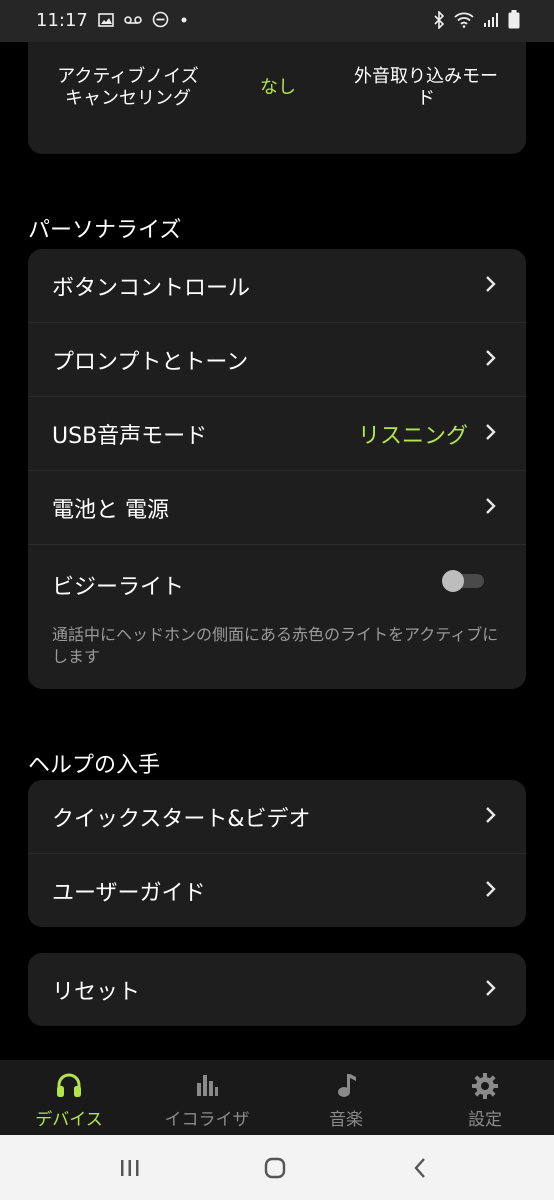 This screenshot has width=554, height=1200. What do you see at coordinates (184, 20) in the screenshot?
I see `dot-icon` at bounding box center [184, 20].